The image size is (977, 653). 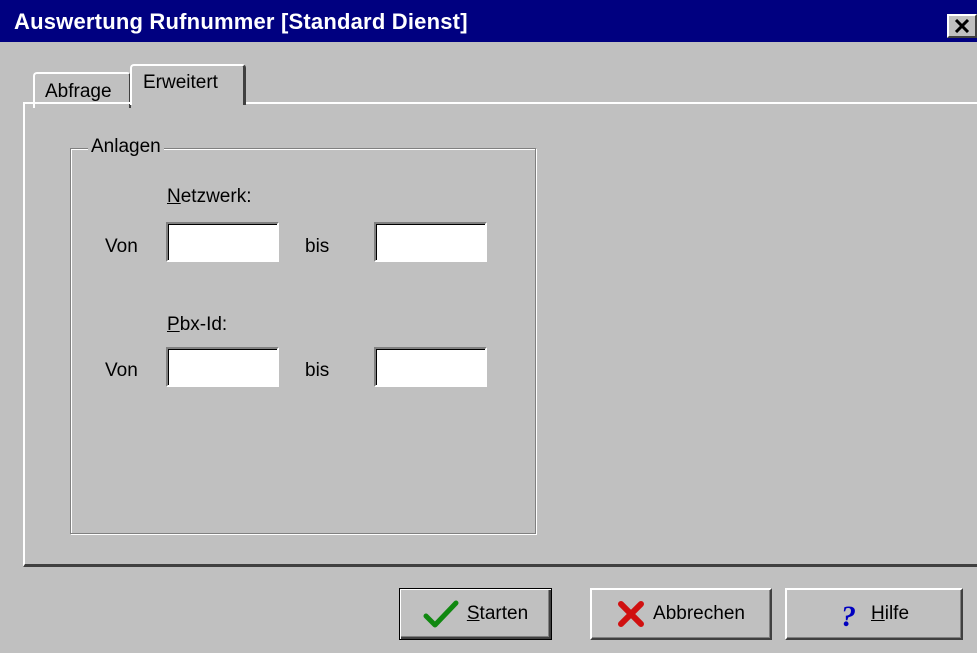 I want to click on pbx-von-input, so click(x=222, y=367).